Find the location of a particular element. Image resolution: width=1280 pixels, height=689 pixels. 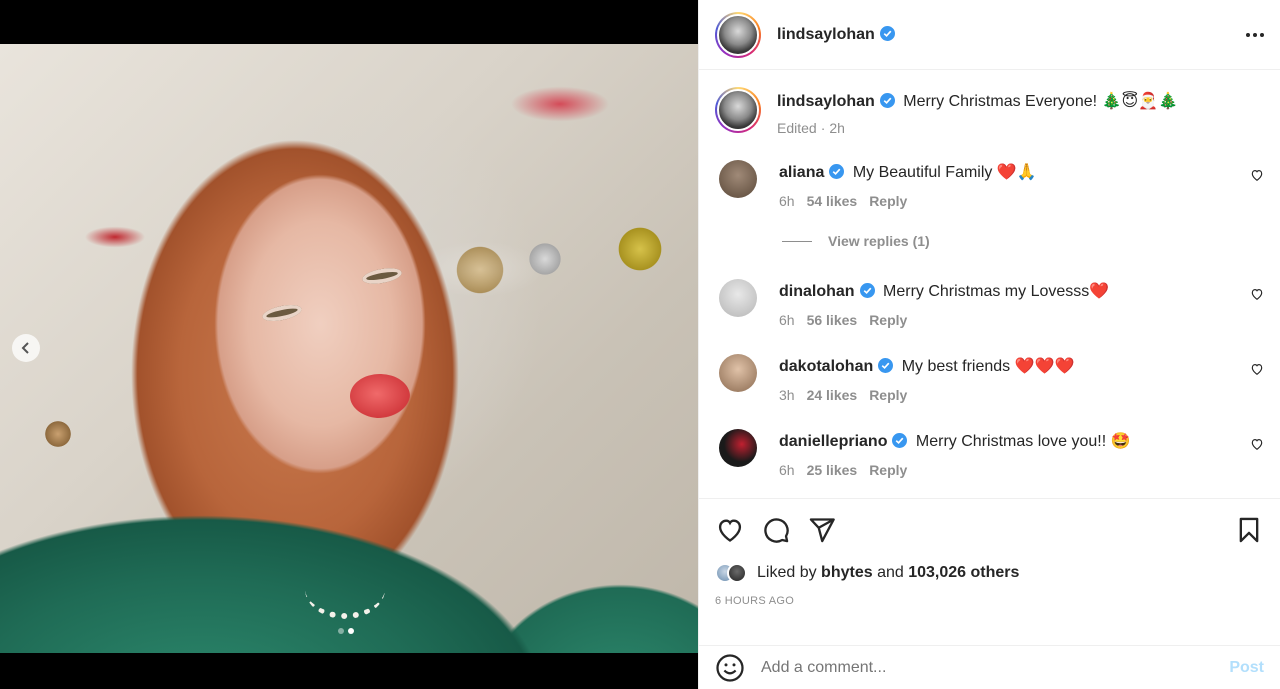

view-replies-button: View replies (1) is located at coordinates (1023, 241).